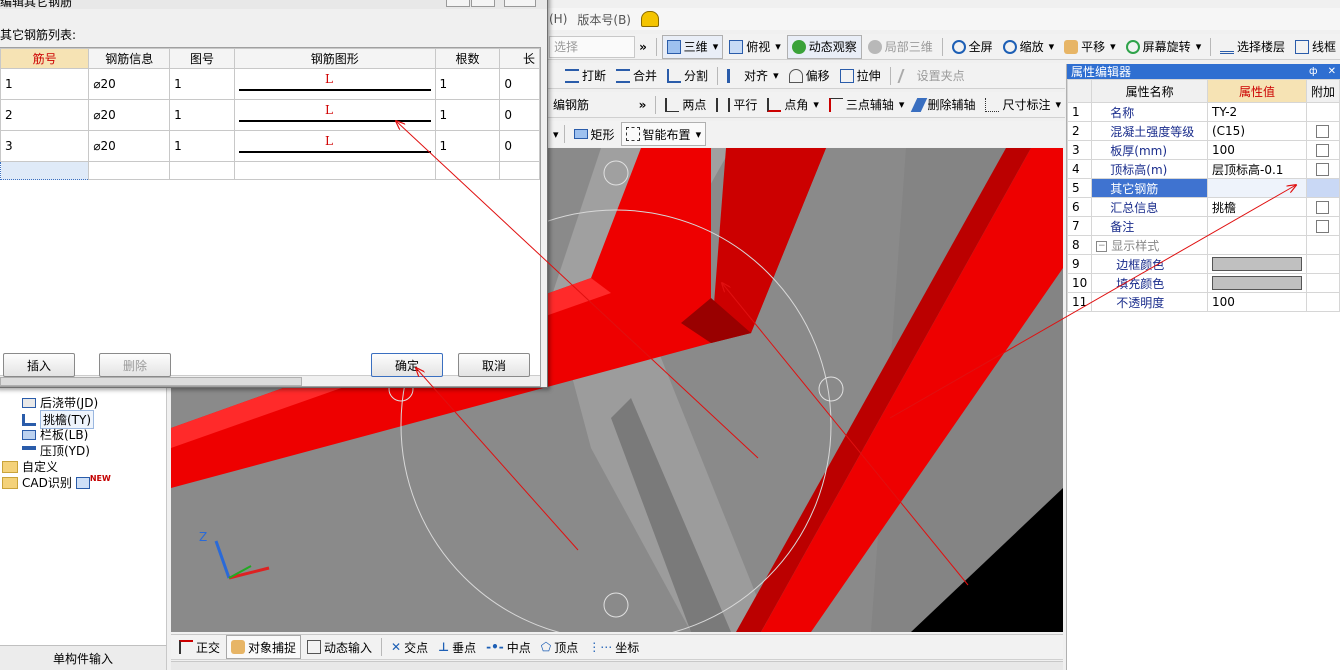 This screenshot has height=670, width=1340. Describe the element at coordinates (1256, 207) in the screenshot. I see `property-value: 挑檐` at that location.